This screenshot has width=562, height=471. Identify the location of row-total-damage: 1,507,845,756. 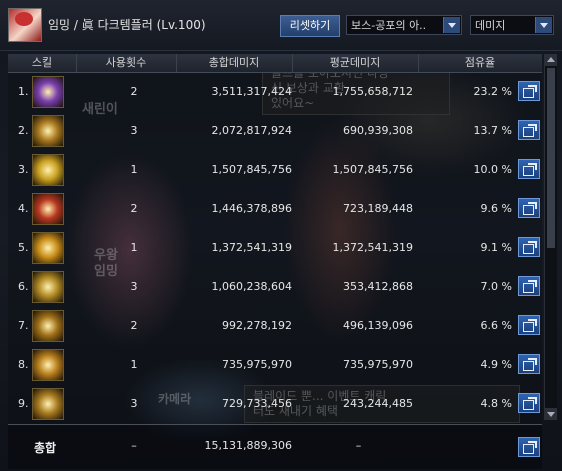
(251, 169).